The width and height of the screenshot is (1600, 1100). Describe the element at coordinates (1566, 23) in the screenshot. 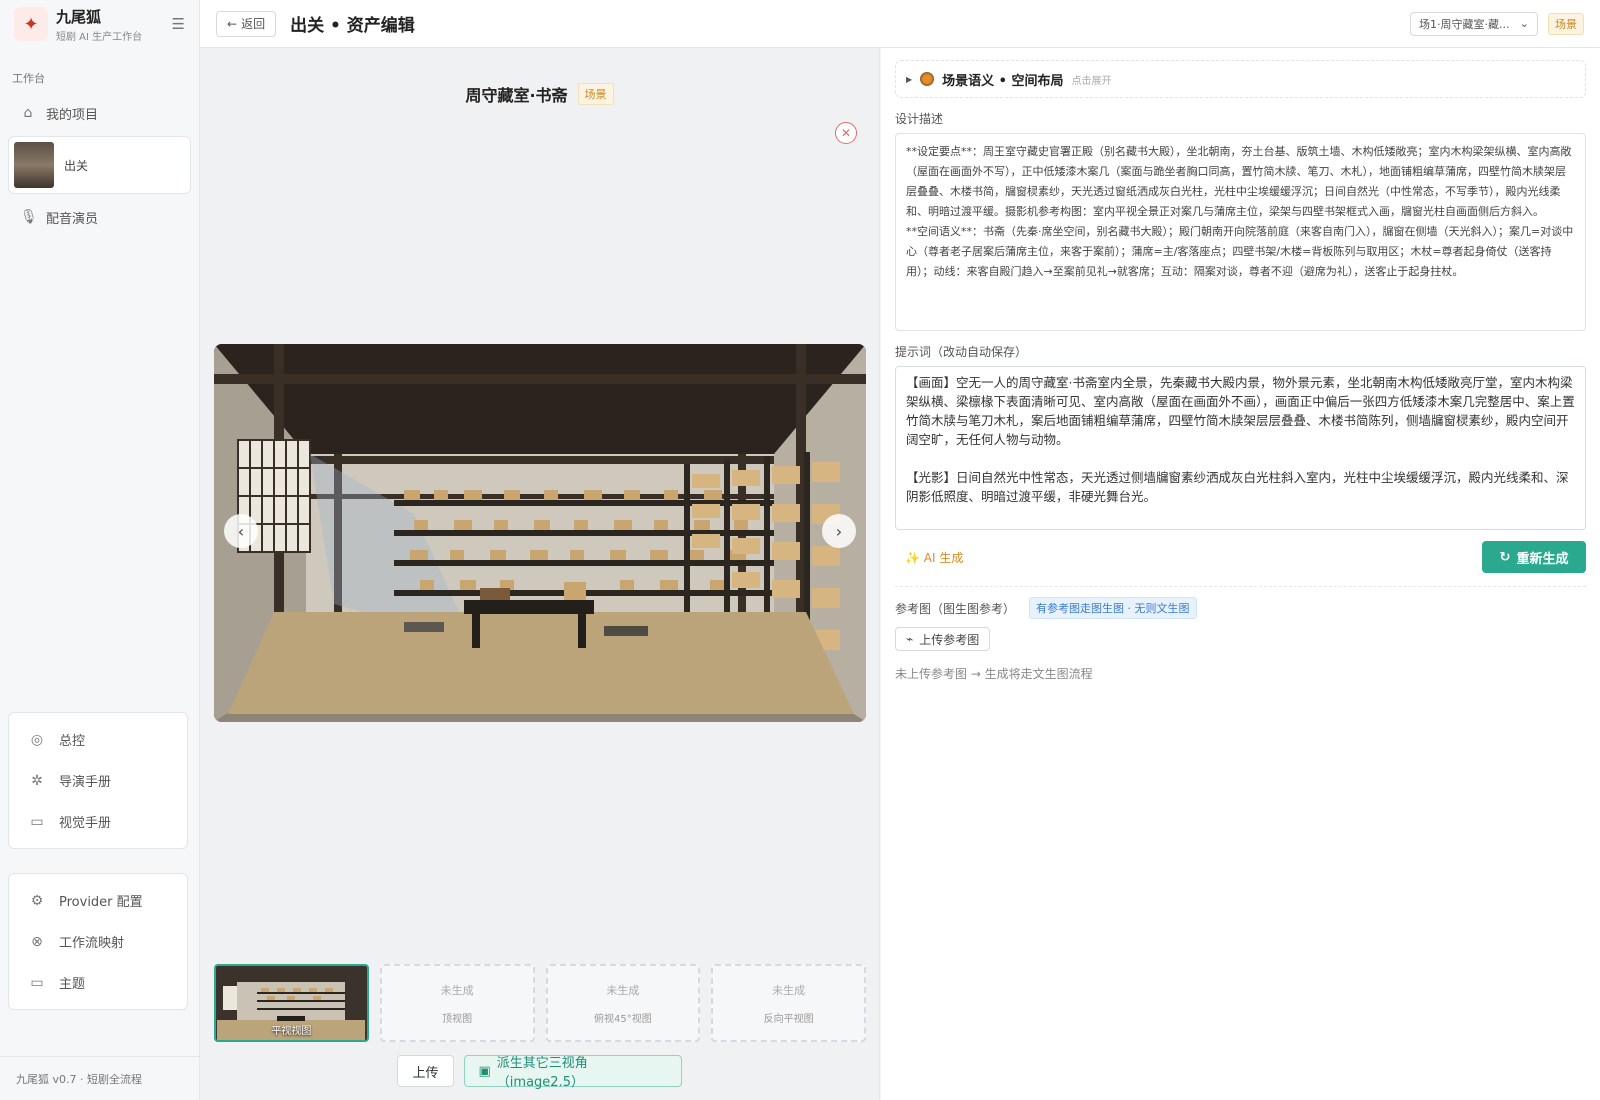

I see `type-badge: 场景` at that location.